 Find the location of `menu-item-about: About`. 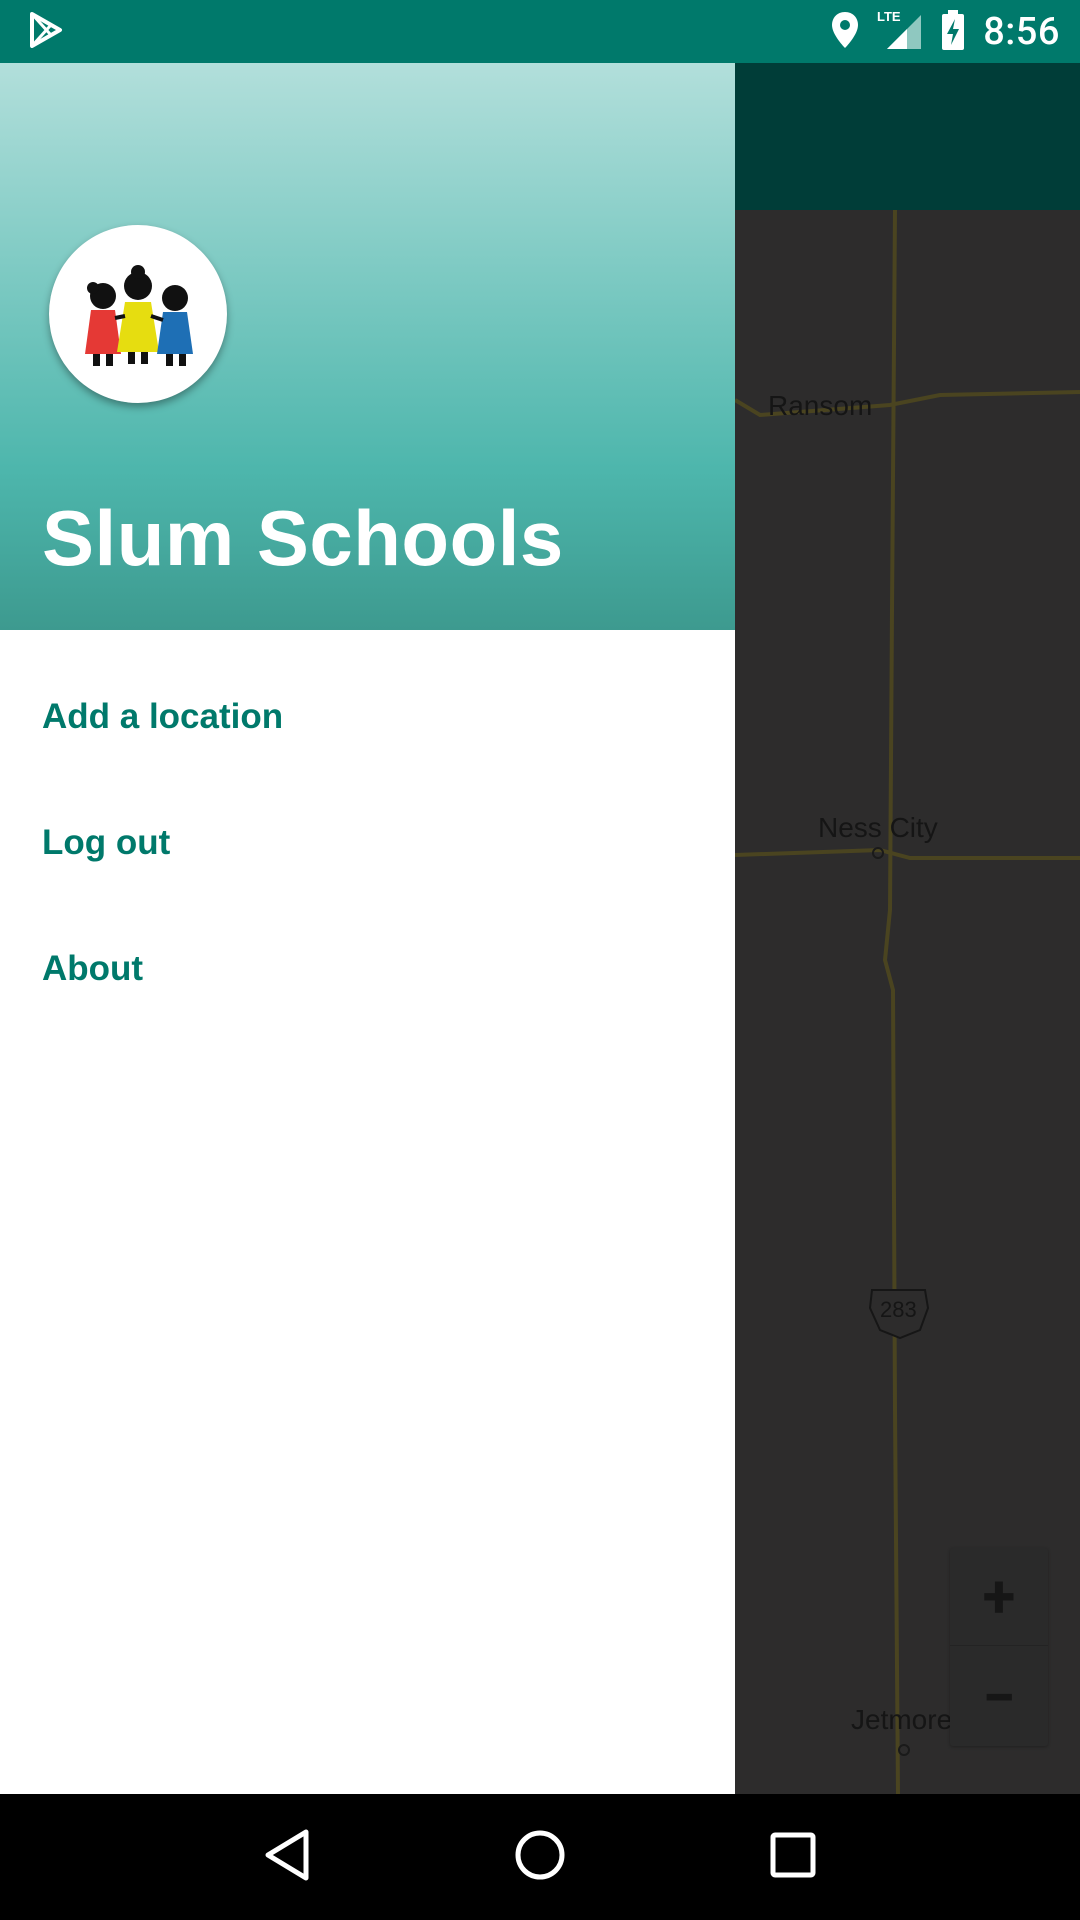

menu-item-about: About is located at coordinates (367, 969).